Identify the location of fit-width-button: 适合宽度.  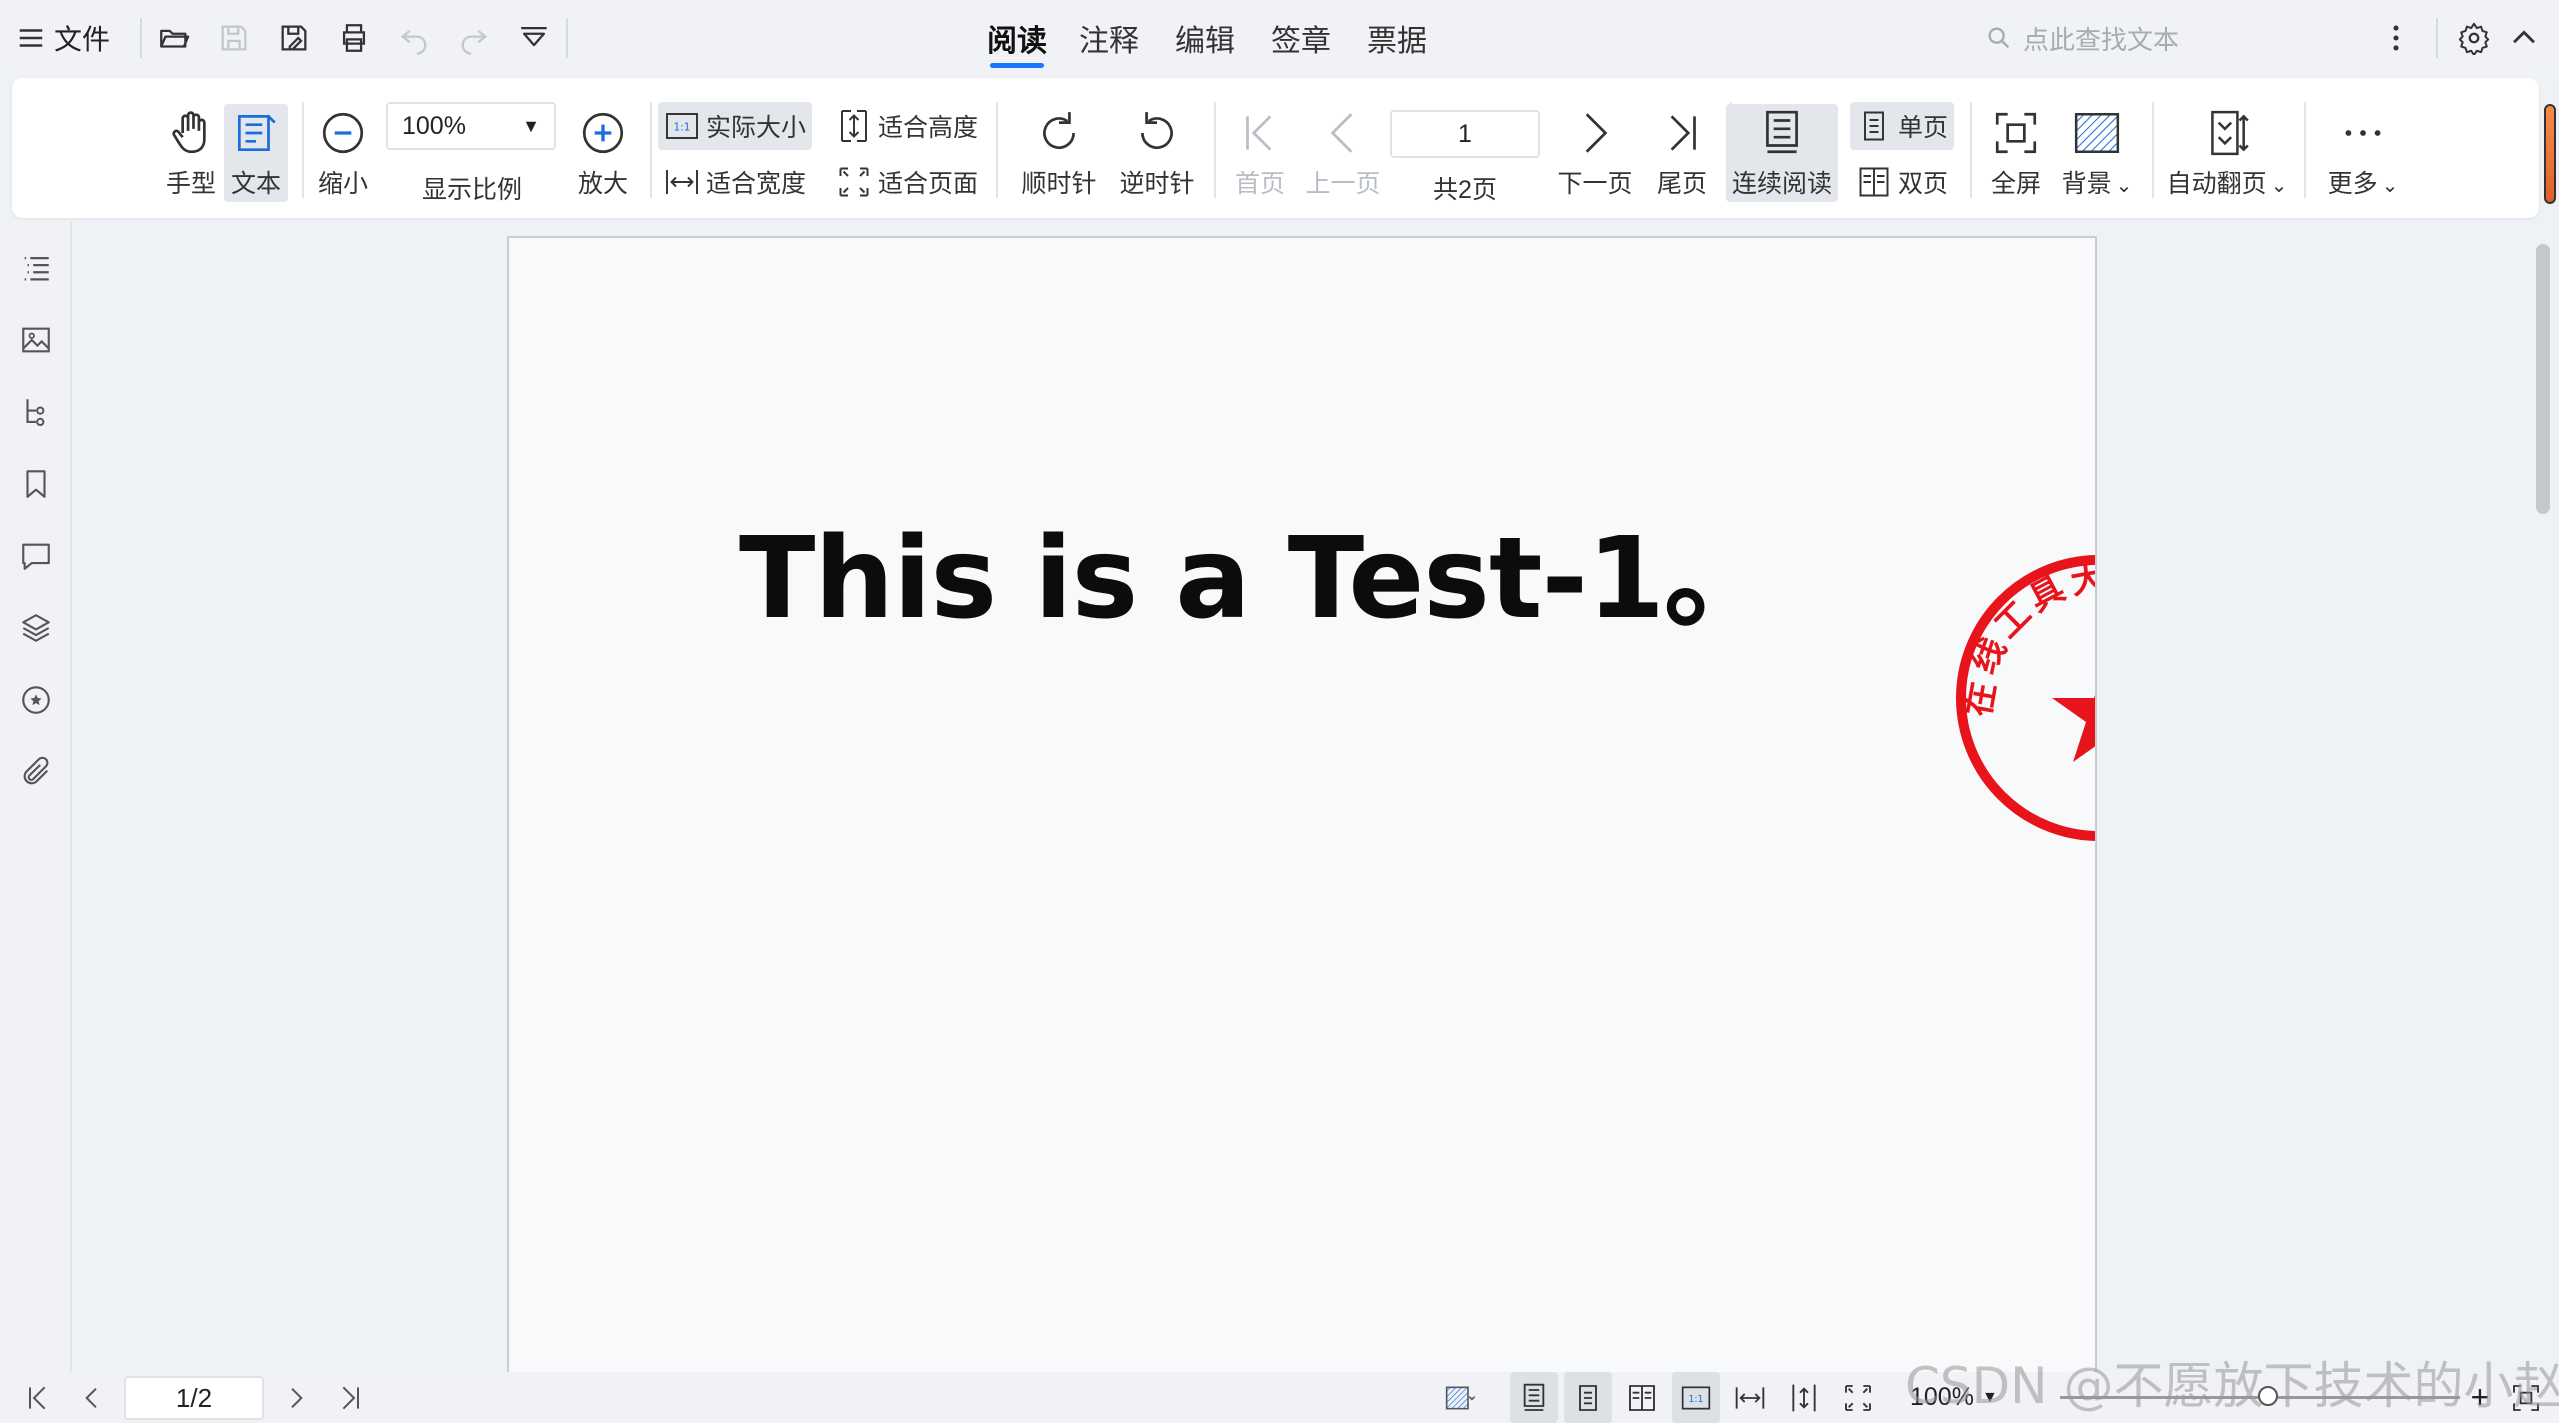
(735, 182).